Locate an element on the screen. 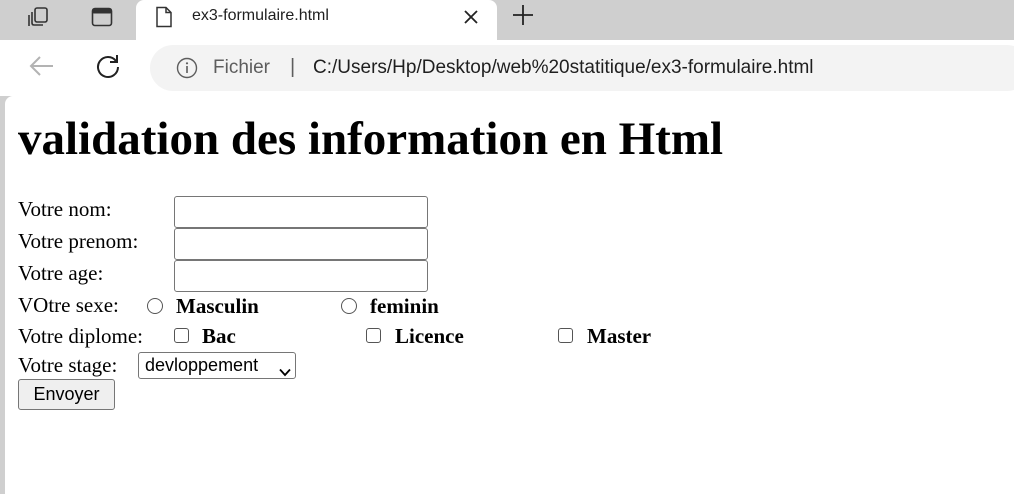  tab-actions-icon is located at coordinates (102, 17).